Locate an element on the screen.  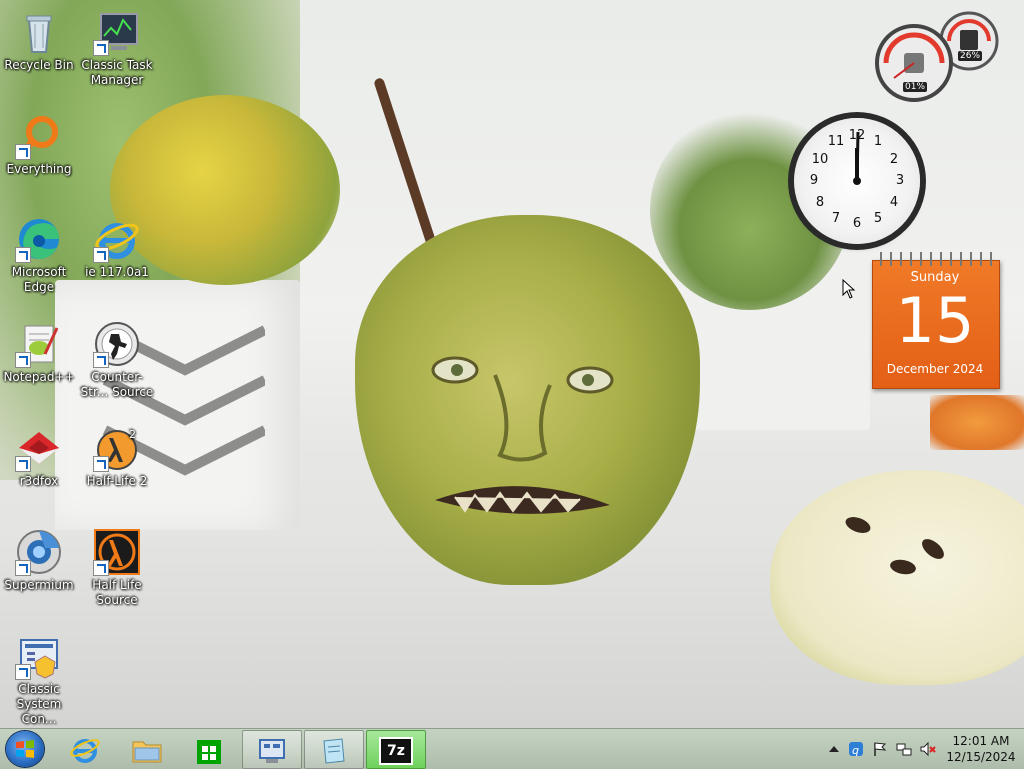
taskbar-7zip-button: 7z is located at coordinates (396, 749).